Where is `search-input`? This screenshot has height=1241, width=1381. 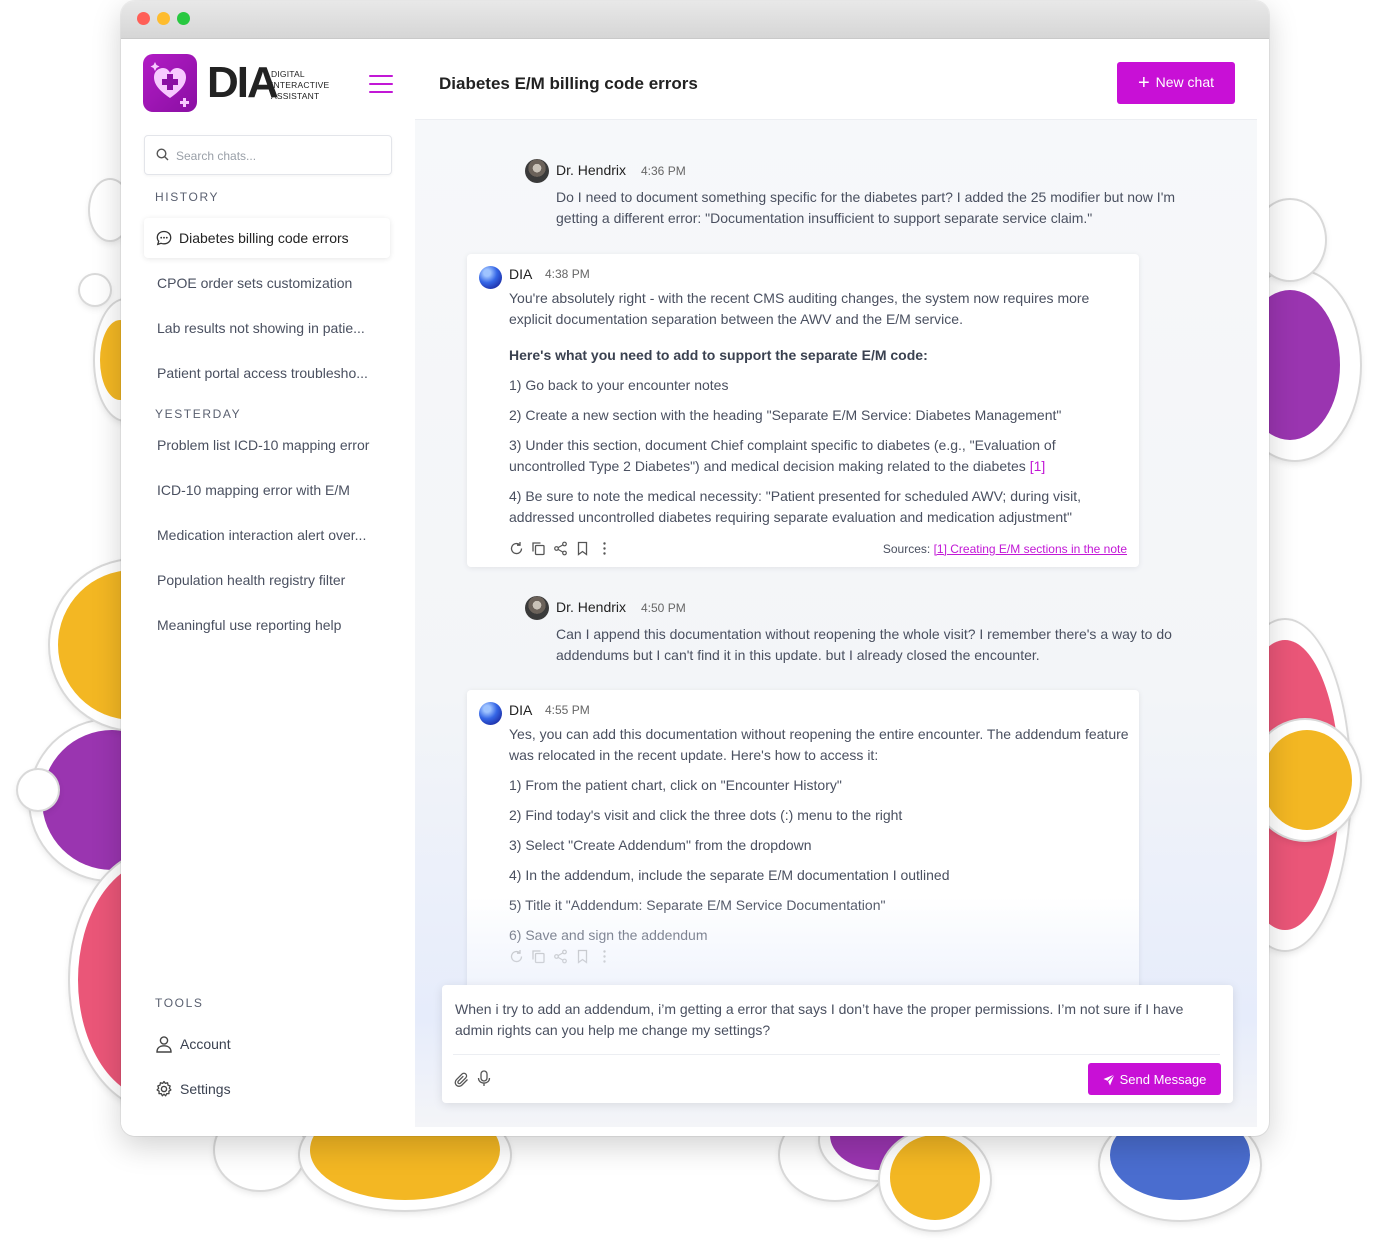
search-input is located at coordinates (278, 156).